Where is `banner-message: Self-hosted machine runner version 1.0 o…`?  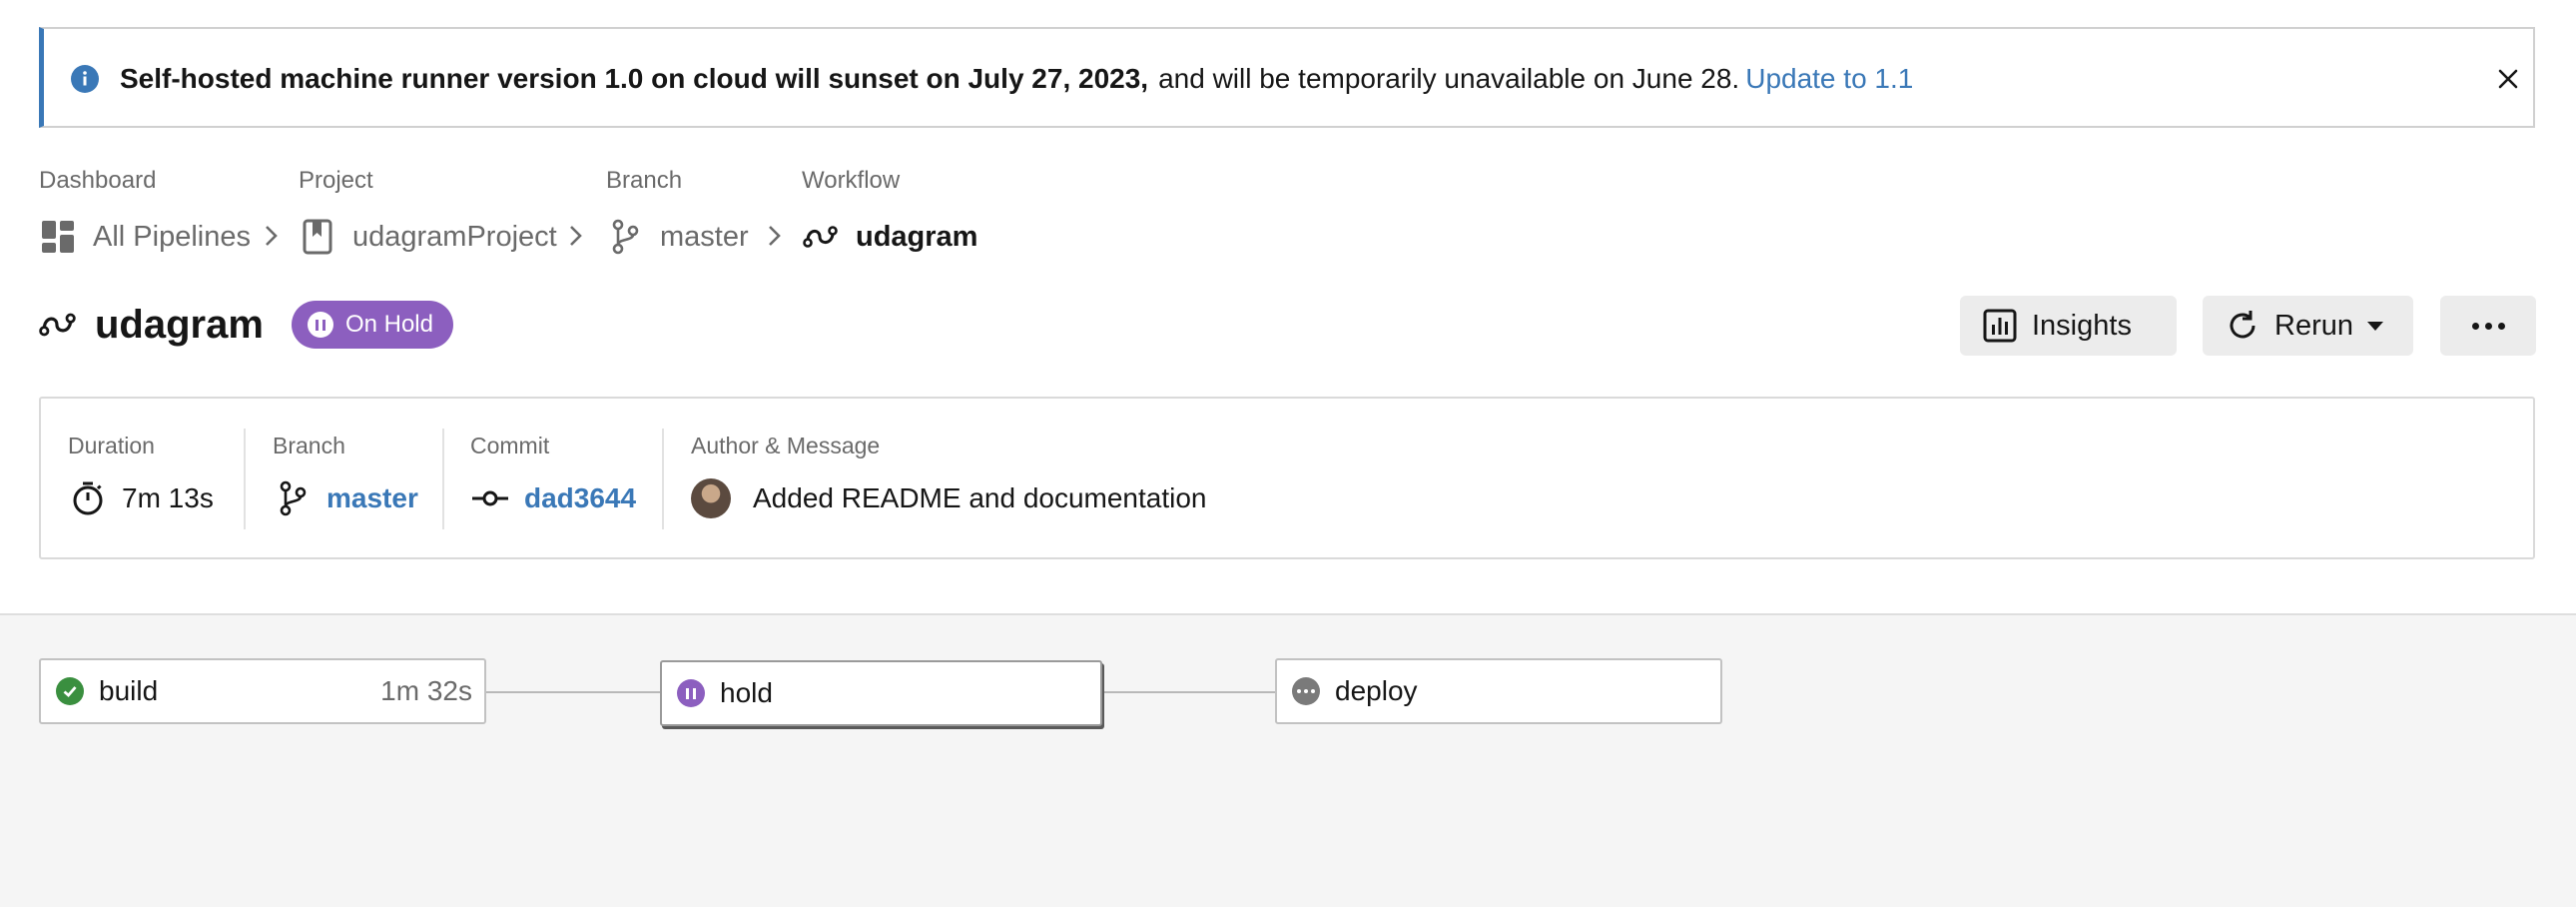 banner-message: Self-hosted machine runner version 1.0 o… is located at coordinates (1016, 79).